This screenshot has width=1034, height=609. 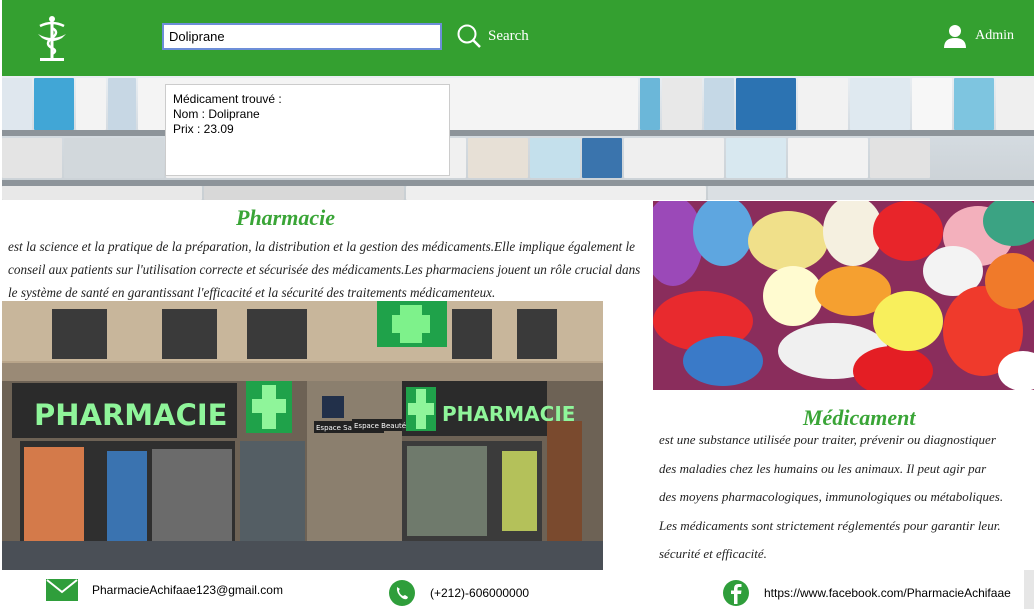 I want to click on shelf-products-bottom, so click(x=518, y=193).